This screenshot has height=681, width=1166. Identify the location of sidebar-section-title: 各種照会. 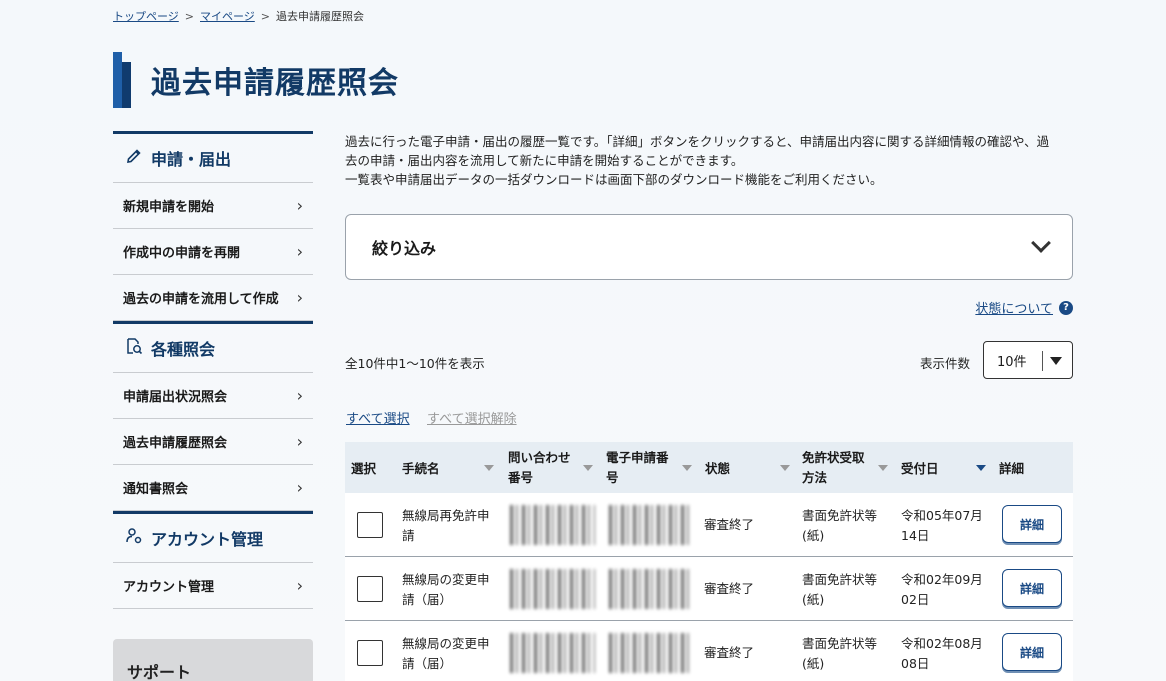
(183, 349).